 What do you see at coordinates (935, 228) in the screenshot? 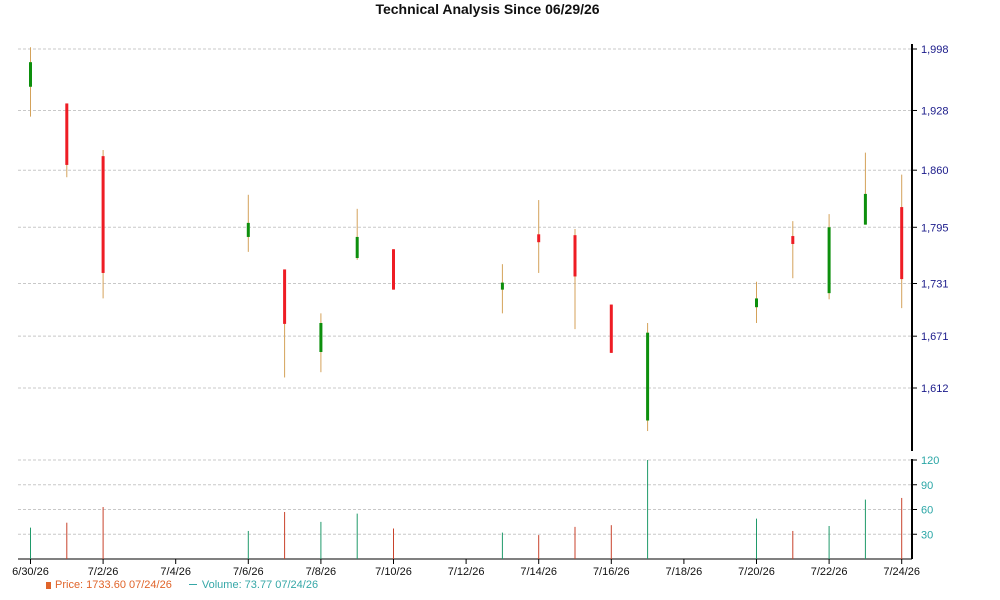
I see `price-tick-label: 1,795` at bounding box center [935, 228].